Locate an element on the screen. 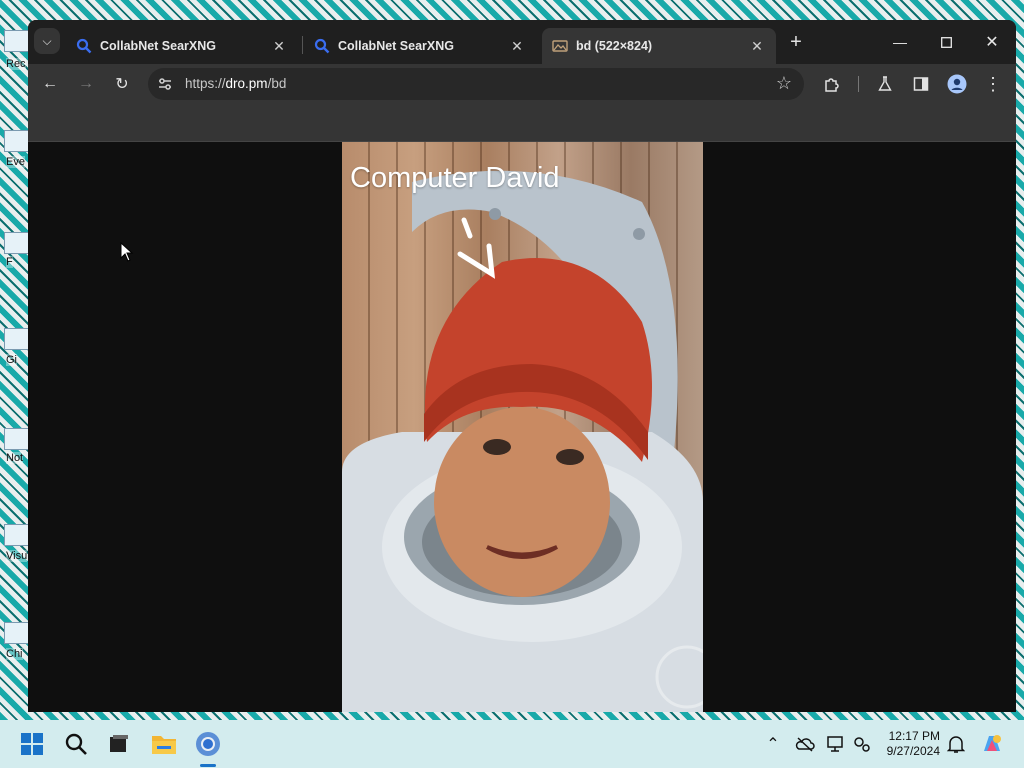 The width and height of the screenshot is (1024, 768). taskbar: ⌃ 12:17 PM 9/27/2024 is located at coordinates (512, 744).